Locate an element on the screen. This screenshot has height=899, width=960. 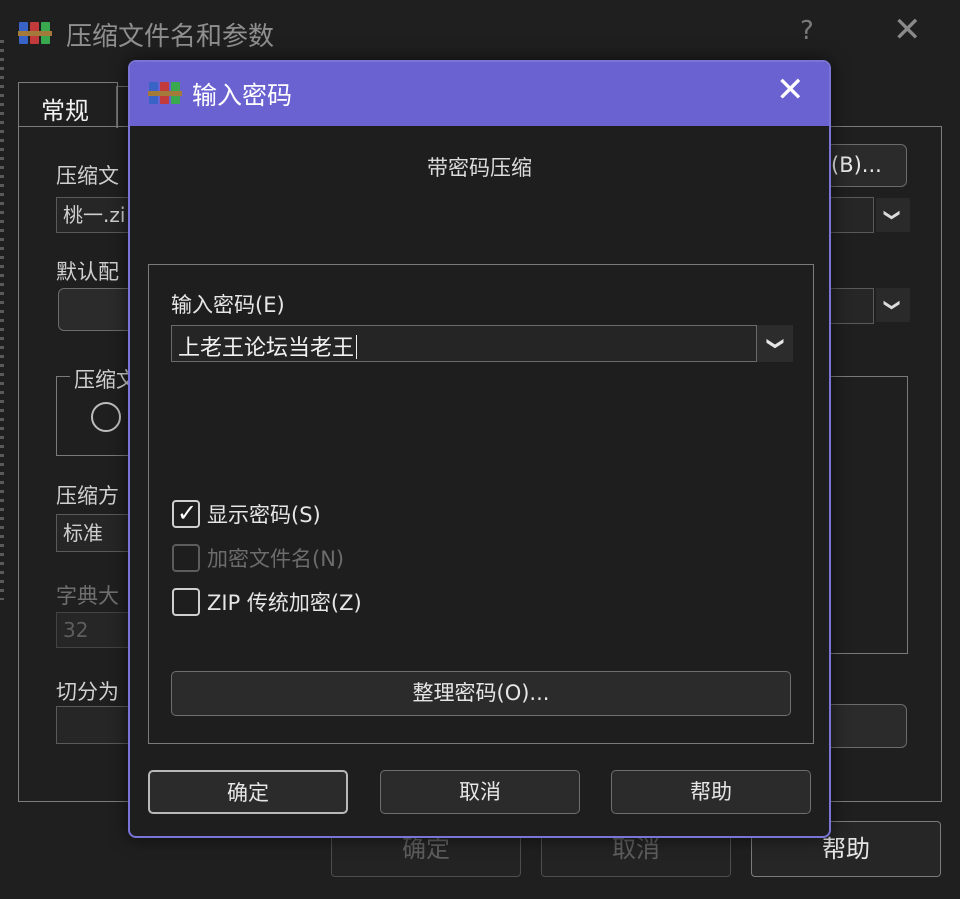
dictionary-label: 字典大 is located at coordinates (87, 596).